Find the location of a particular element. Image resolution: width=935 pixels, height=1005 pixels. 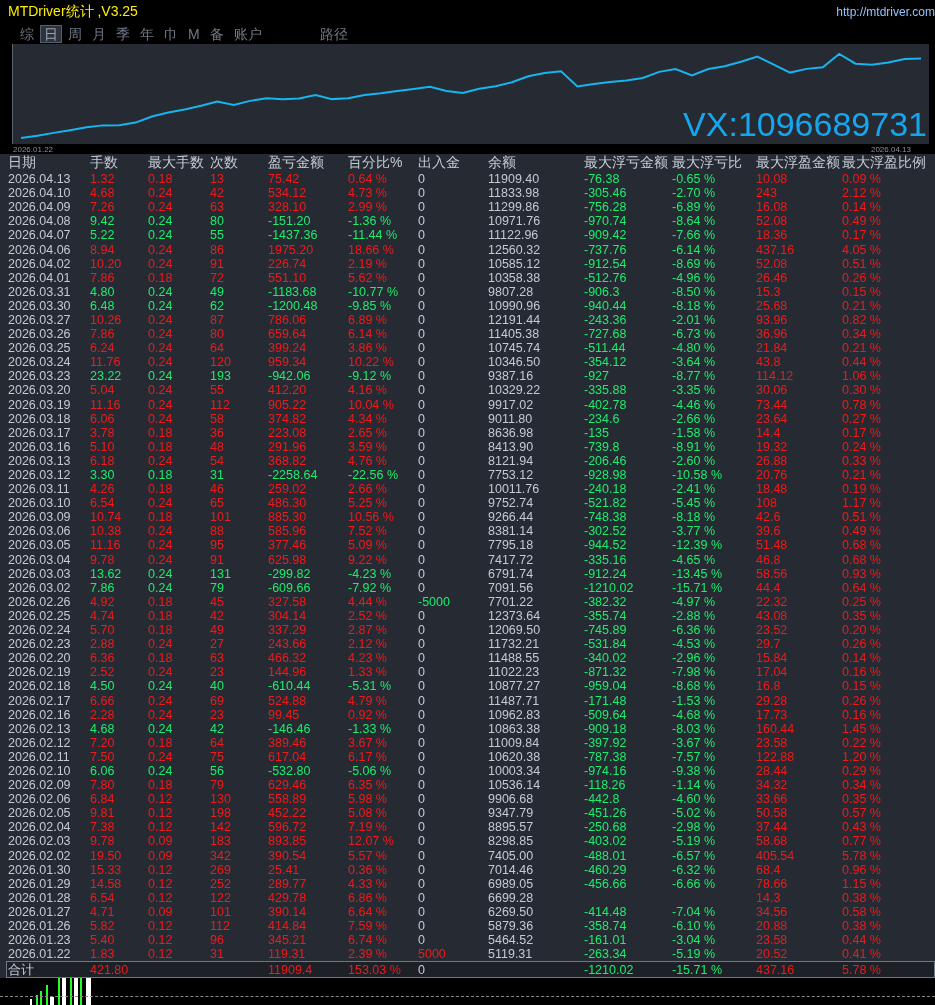

float-profit-ratio-cell: 0.17 % is located at coordinates (861, 432).